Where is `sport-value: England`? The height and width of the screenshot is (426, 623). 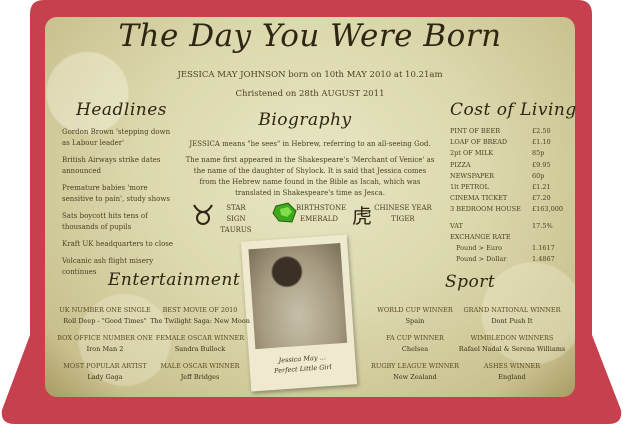
sport-value: England is located at coordinates (512, 377).